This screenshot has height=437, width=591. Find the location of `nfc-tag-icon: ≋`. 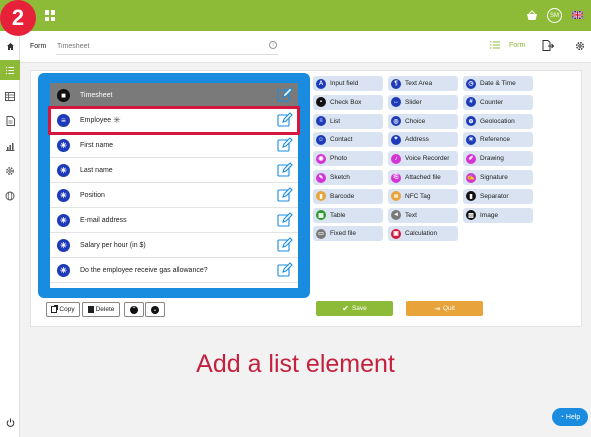

nfc-tag-icon: ≋ is located at coordinates (396, 196).